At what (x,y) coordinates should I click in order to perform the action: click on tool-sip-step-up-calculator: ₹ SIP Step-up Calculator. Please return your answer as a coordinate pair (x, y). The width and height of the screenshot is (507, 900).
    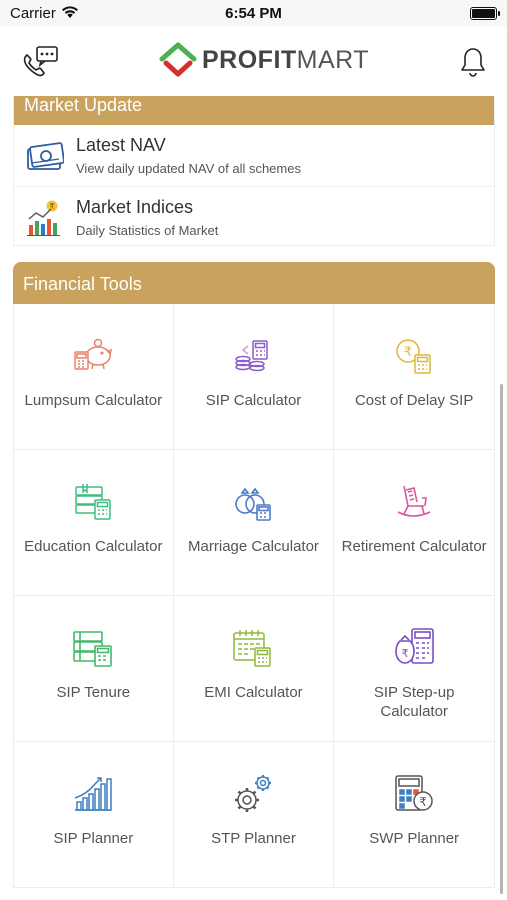
    Looking at the image, I should click on (414, 669).